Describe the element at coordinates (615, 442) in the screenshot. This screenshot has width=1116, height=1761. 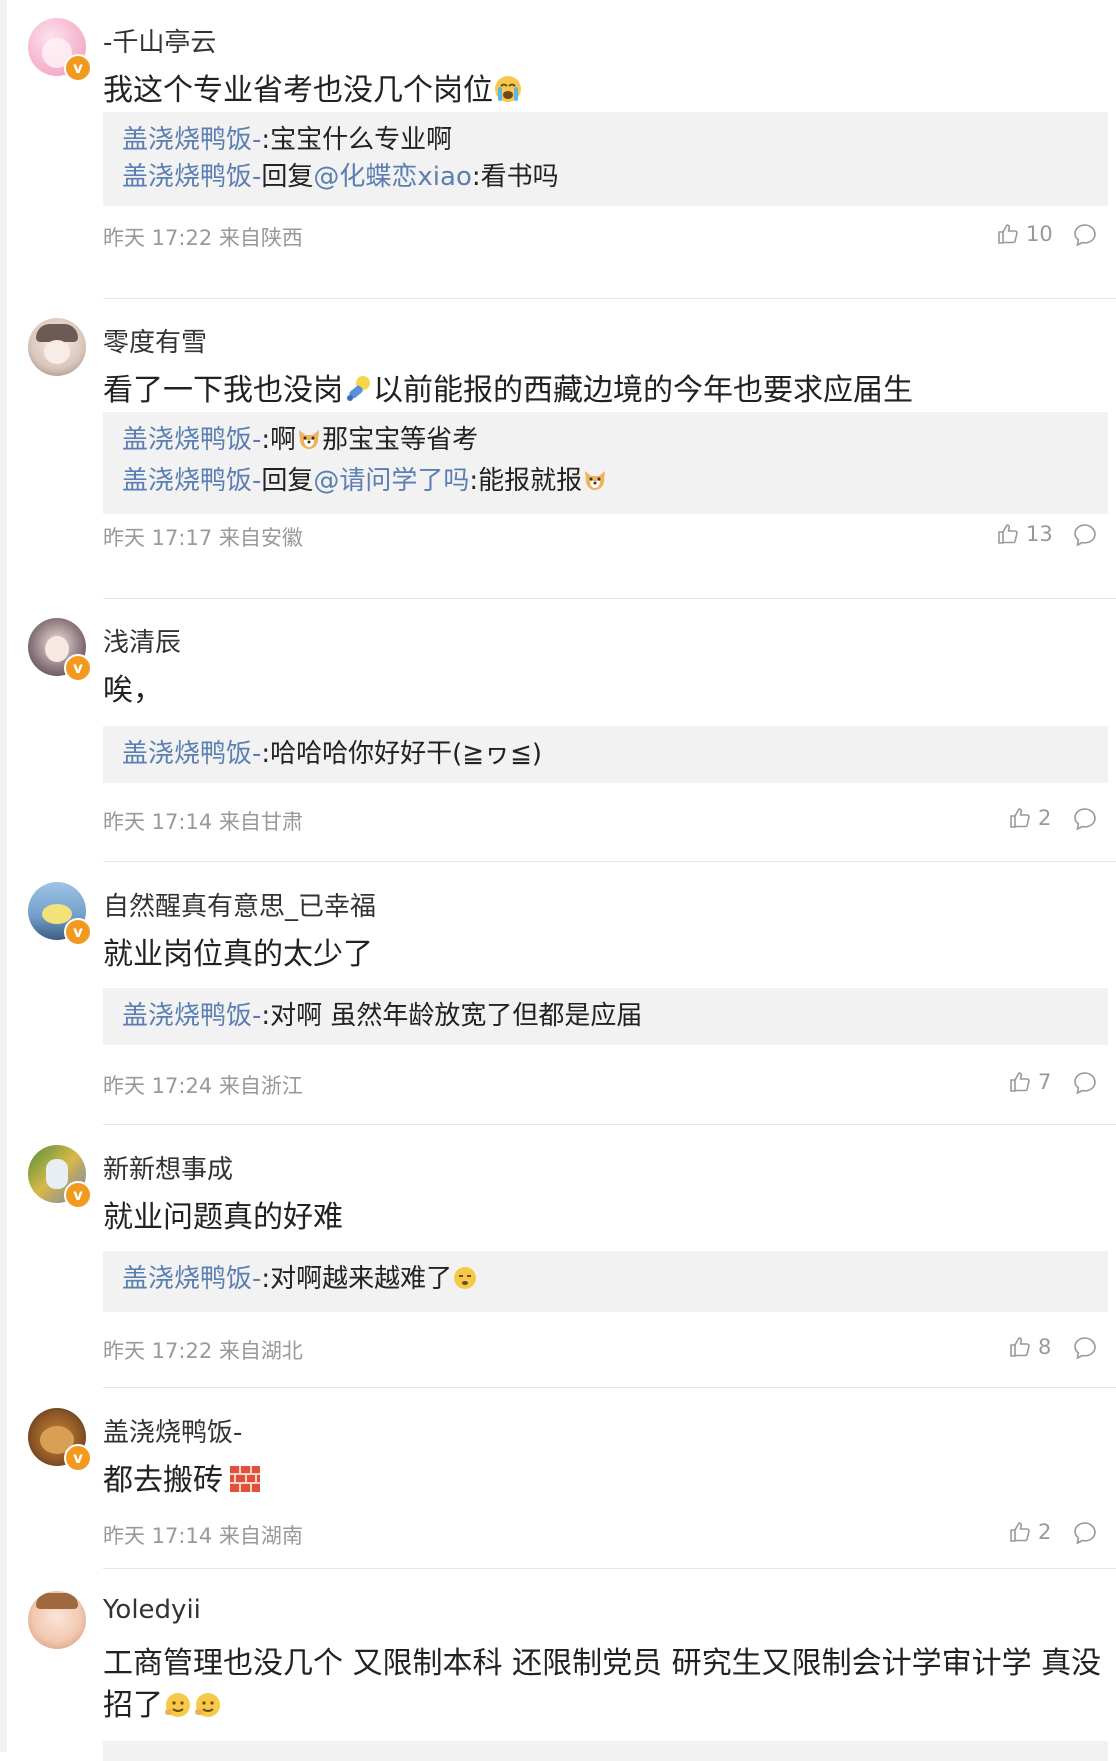
I see `reply-line: 盖浇烧鸭饭-:啊 那宝宝等省考` at that location.